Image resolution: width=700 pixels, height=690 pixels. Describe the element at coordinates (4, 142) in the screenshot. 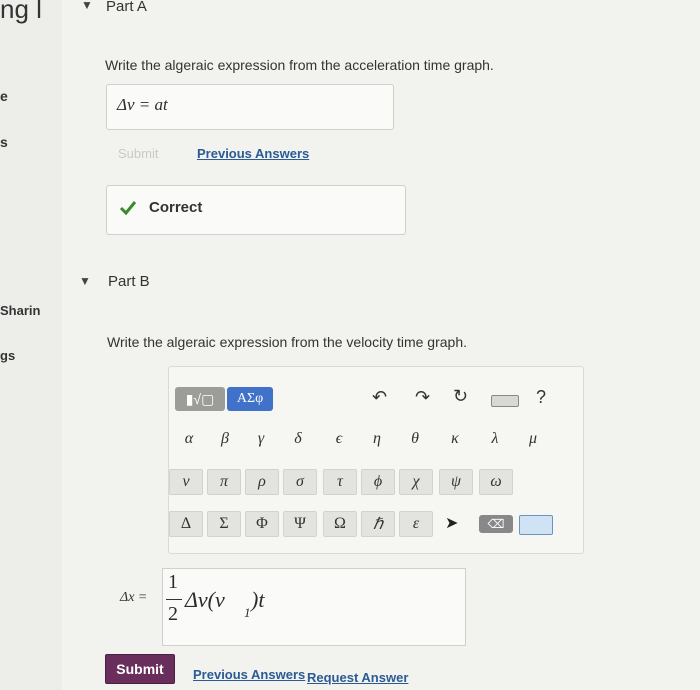

I see `sidebar-fragment: s` at that location.